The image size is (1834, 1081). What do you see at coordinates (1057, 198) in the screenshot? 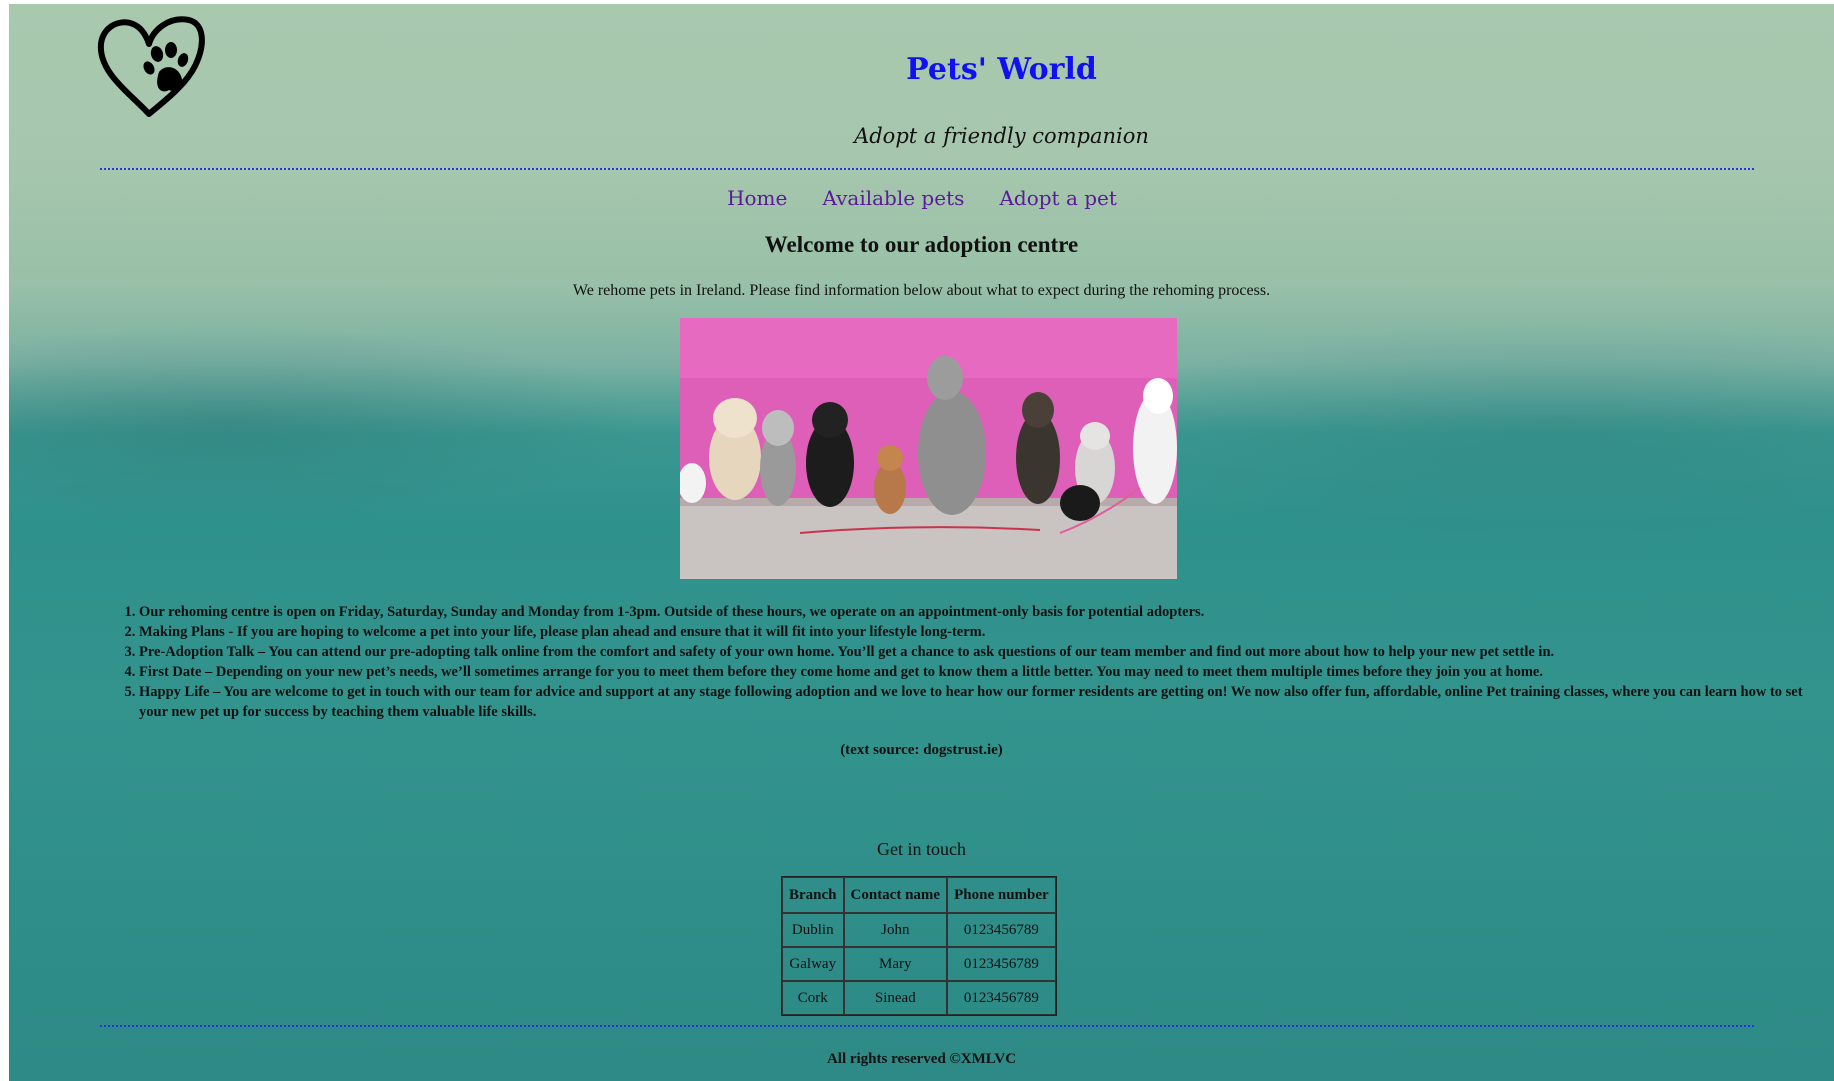
I see `nav-link-adopt-a-pet: Adopt a pet` at bounding box center [1057, 198].